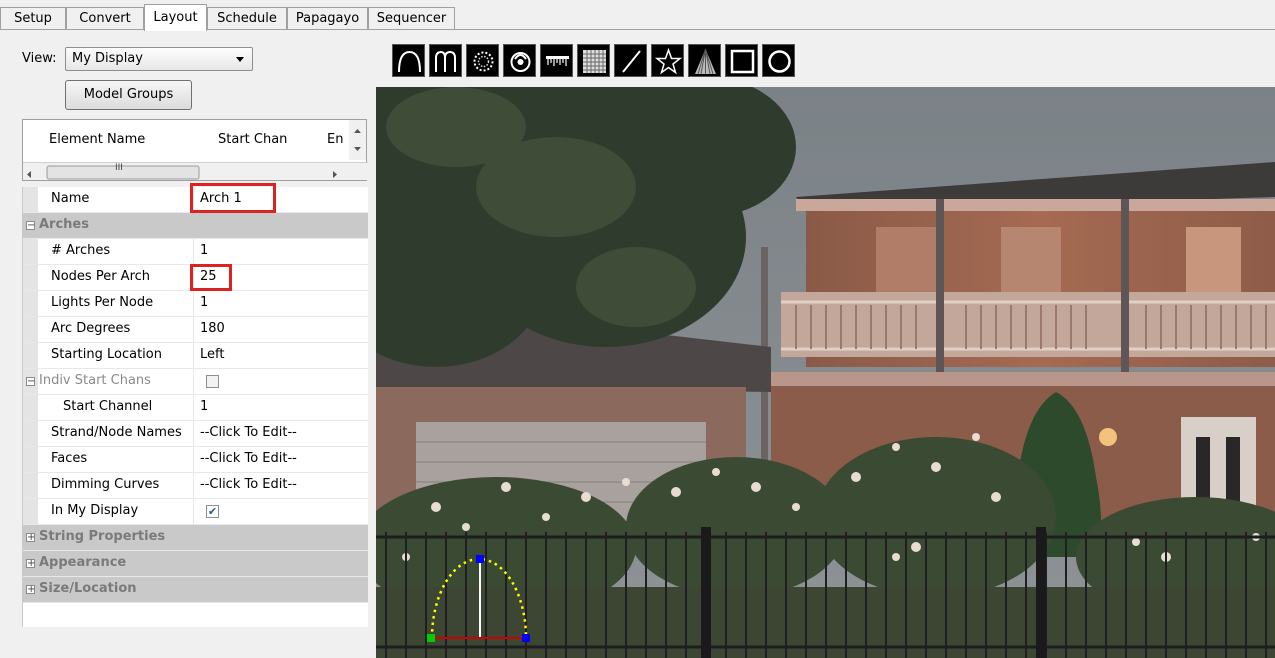 This screenshot has height=658, width=1275. Describe the element at coordinates (480, 559) in the screenshot. I see `arch-top-handle` at that location.